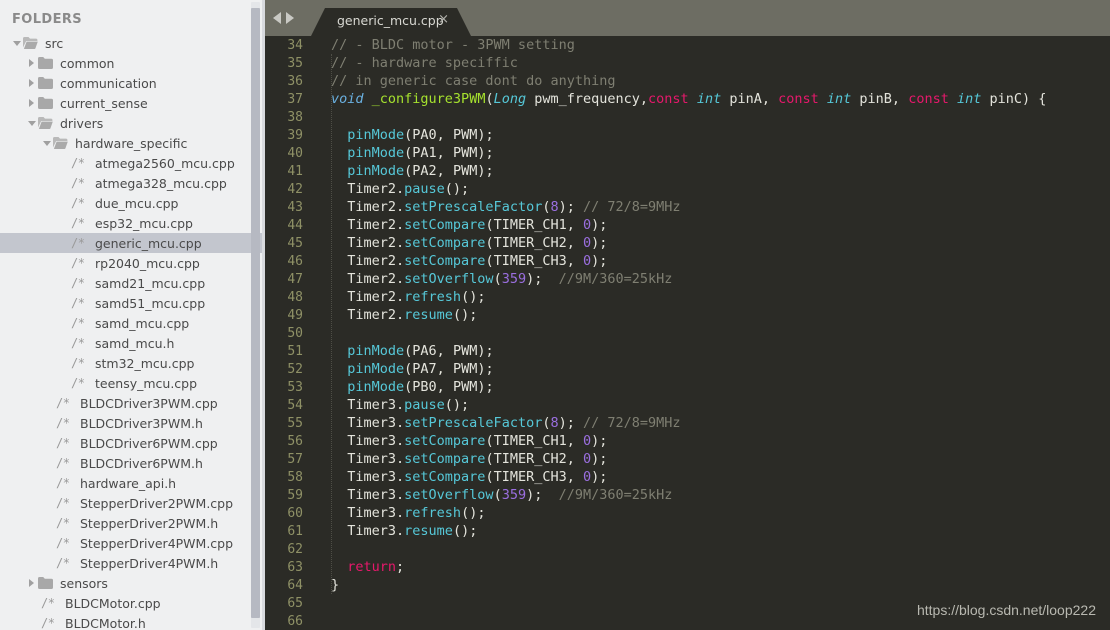 Image resolution: width=1110 pixels, height=630 pixels. Describe the element at coordinates (132, 543) in the screenshot. I see `tree-file-stepperdriver4pwm-cpp: /* StepperDriver4PWM.cpp` at that location.